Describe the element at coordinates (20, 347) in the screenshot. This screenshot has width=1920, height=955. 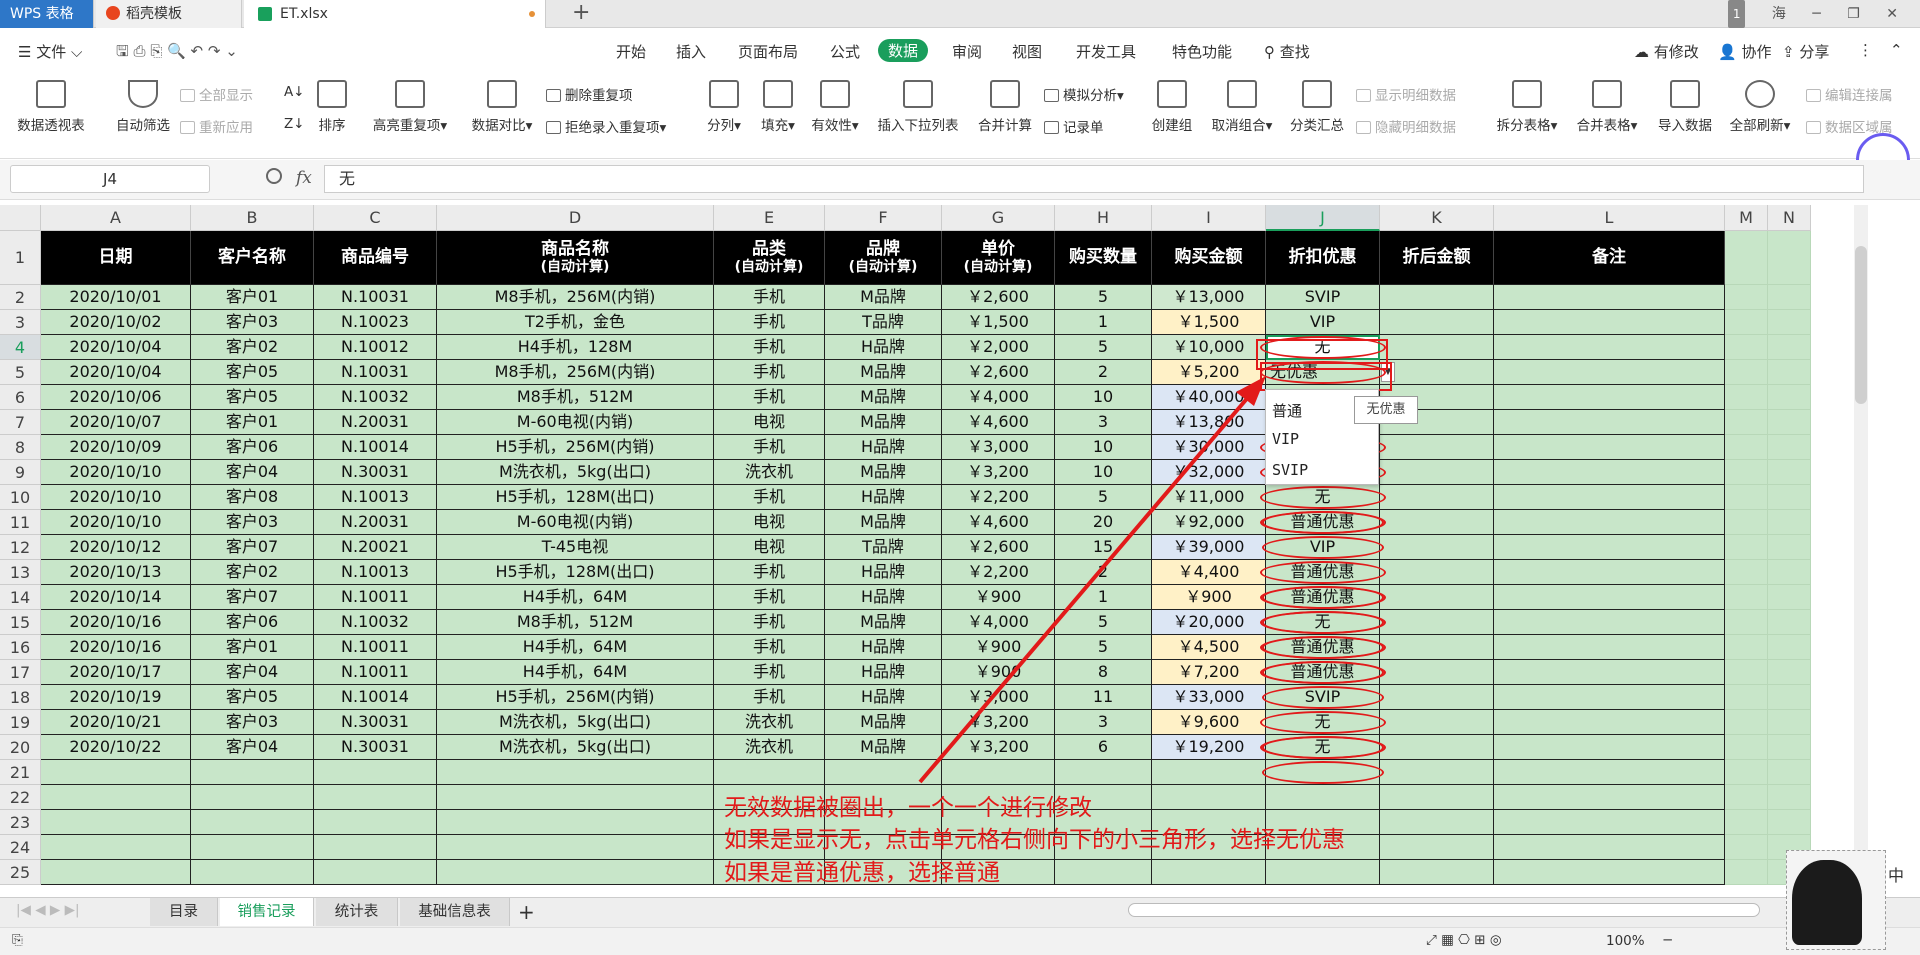
I see `row-header: 4` at that location.